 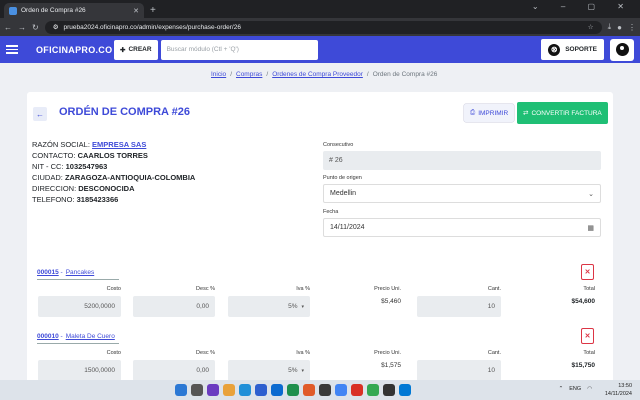 What do you see at coordinates (12, 49) in the screenshot?
I see `hamburger-menu-icon` at bounding box center [12, 49].